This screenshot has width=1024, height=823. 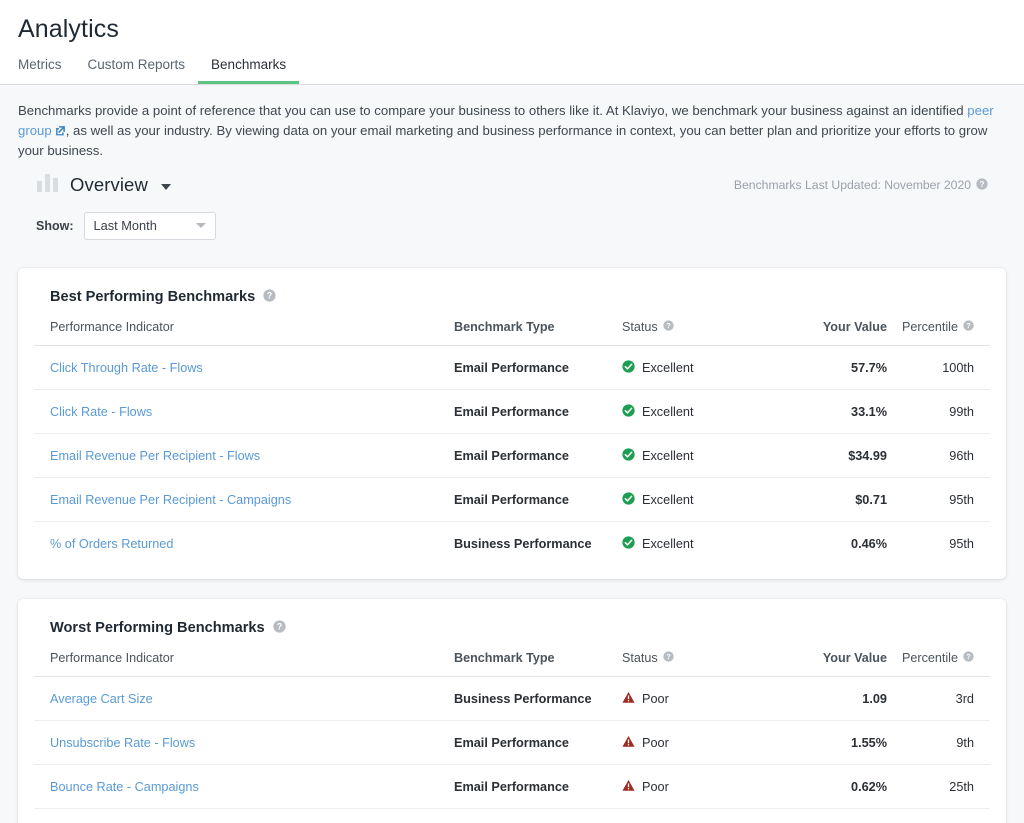 What do you see at coordinates (111, 544) in the screenshot?
I see `indicator-link: % of Orders Returned` at bounding box center [111, 544].